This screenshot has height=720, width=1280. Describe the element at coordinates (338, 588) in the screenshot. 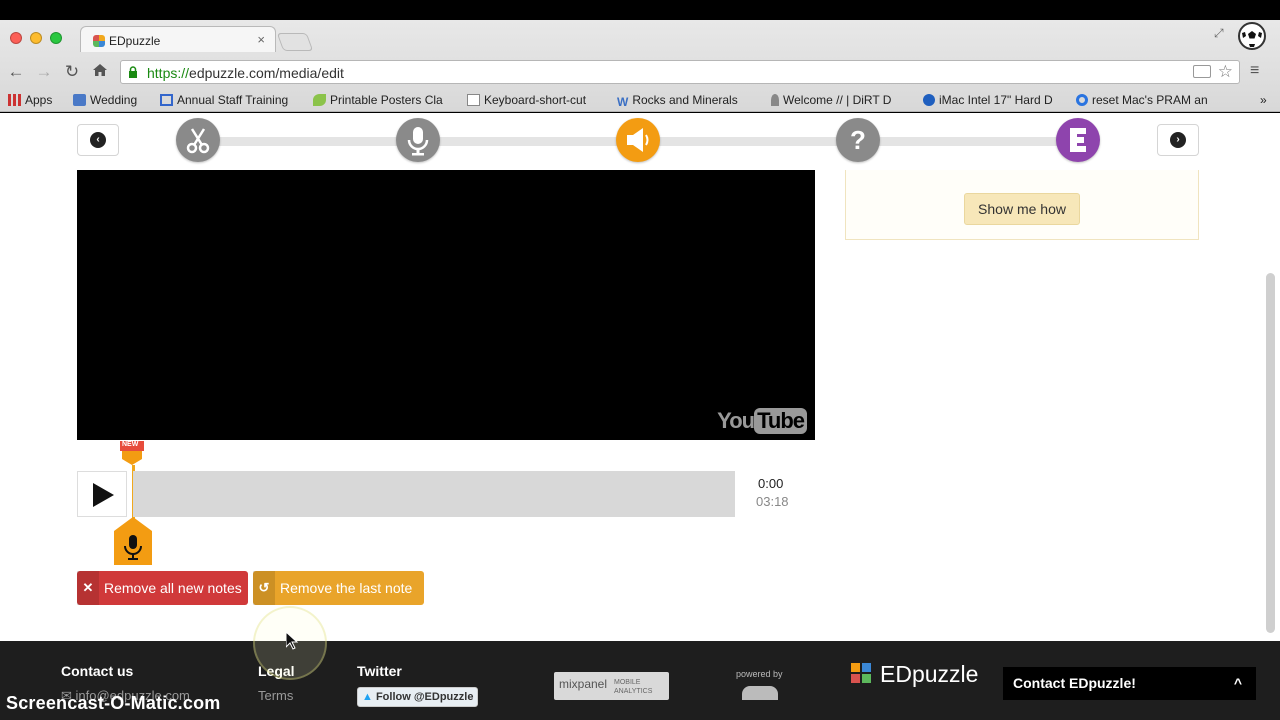

I see `remove-last-note-button: ↺ Remove the last note` at that location.